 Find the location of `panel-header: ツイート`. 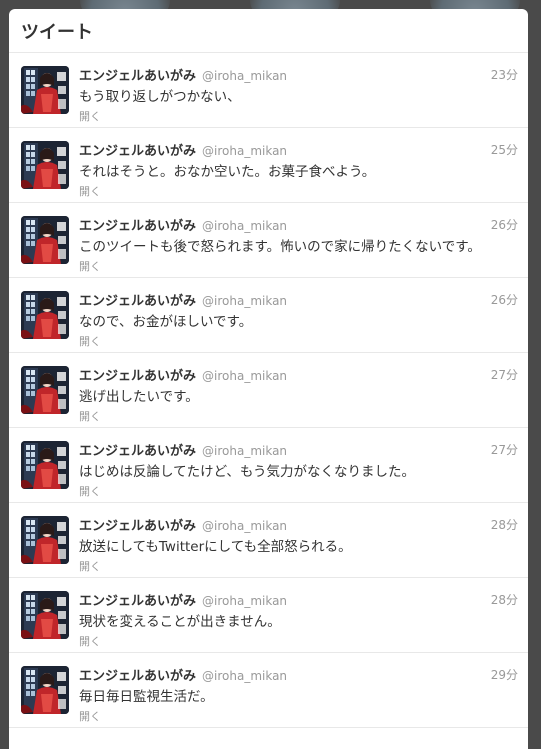

panel-header: ツイート is located at coordinates (268, 31).